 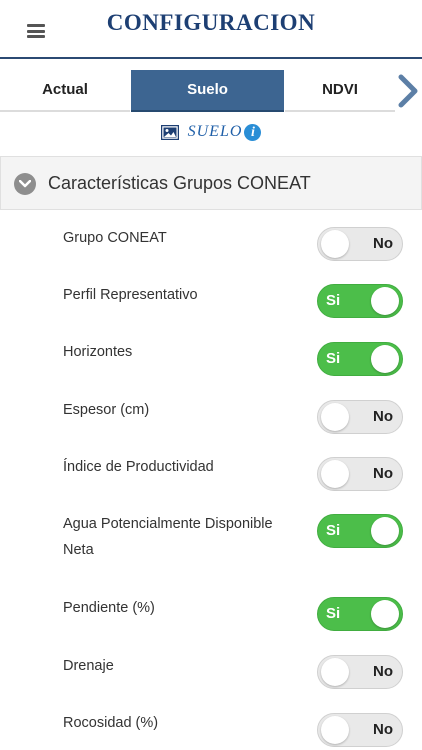 I want to click on toggle-horizontes: Si, so click(x=360, y=359).